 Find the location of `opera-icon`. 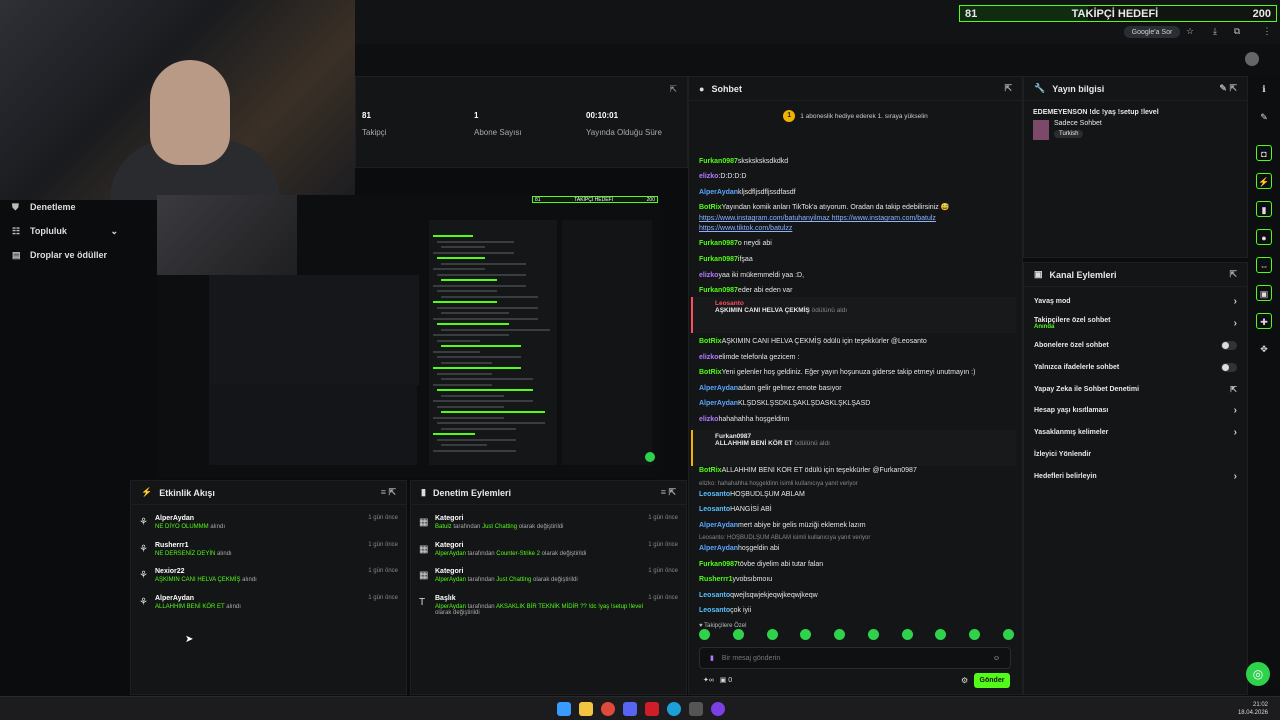

opera-icon is located at coordinates (652, 709).